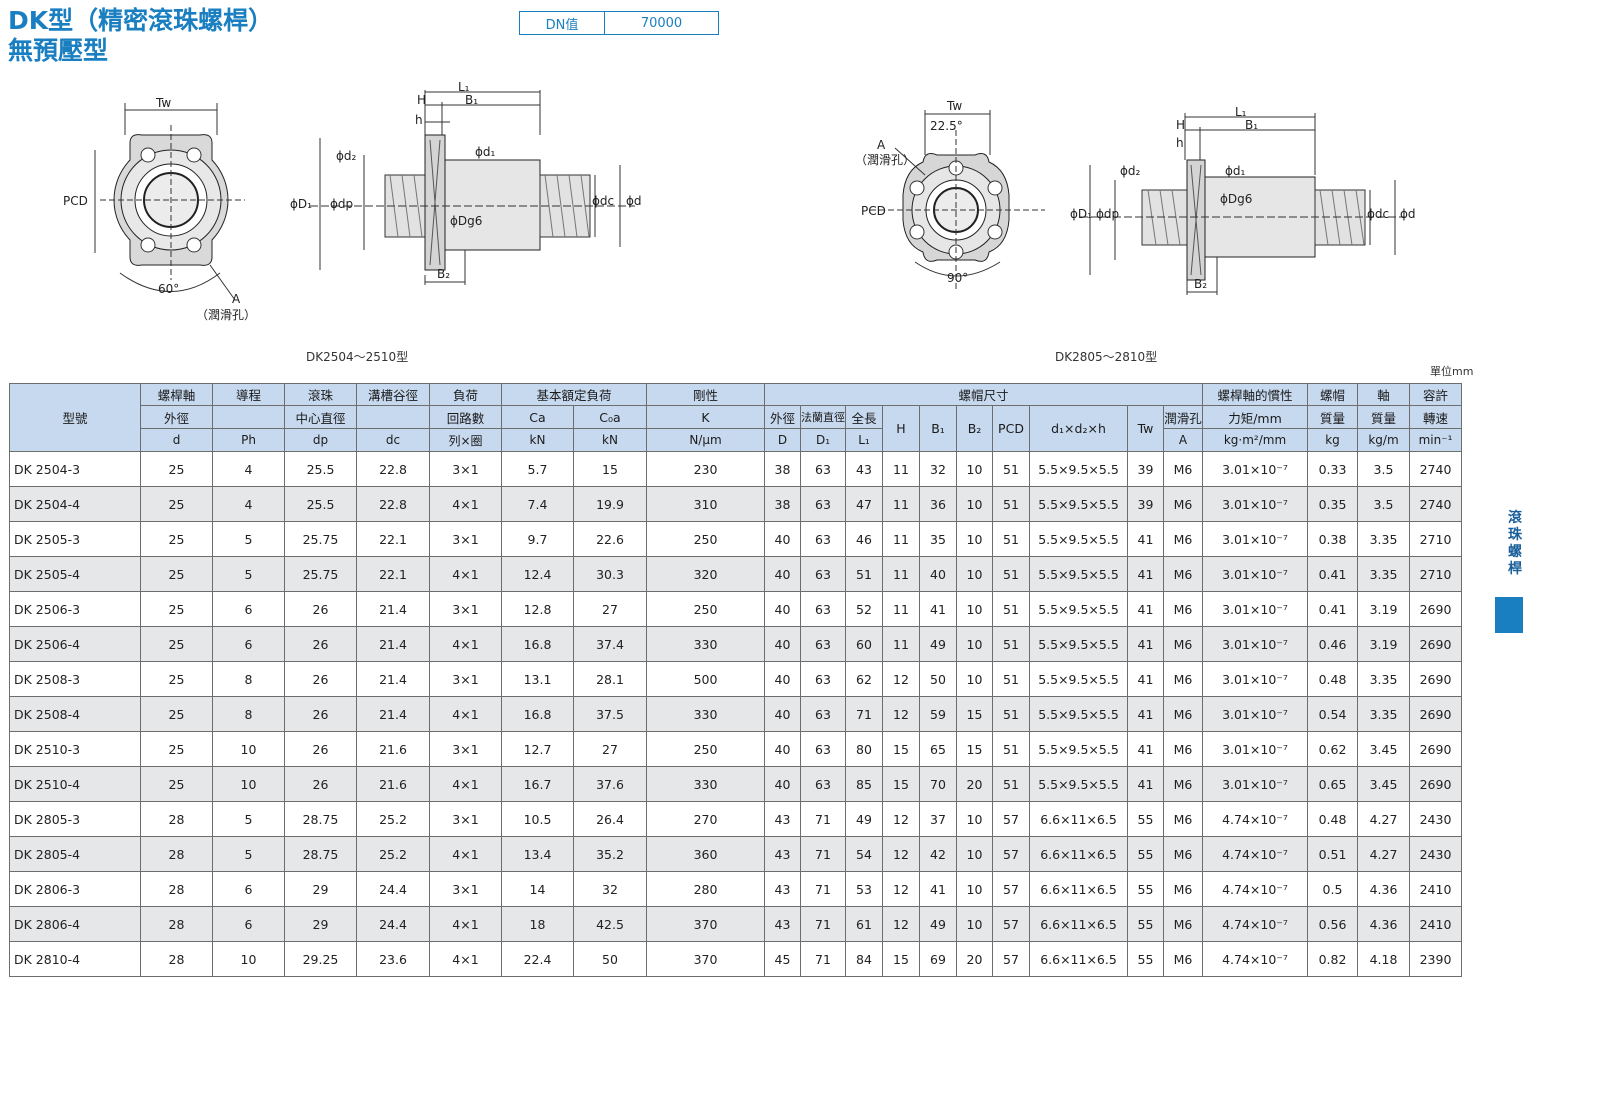 The height and width of the screenshot is (1097, 1618). What do you see at coordinates (1145, 924) in the screenshot?
I see `table-cell: 55` at bounding box center [1145, 924].